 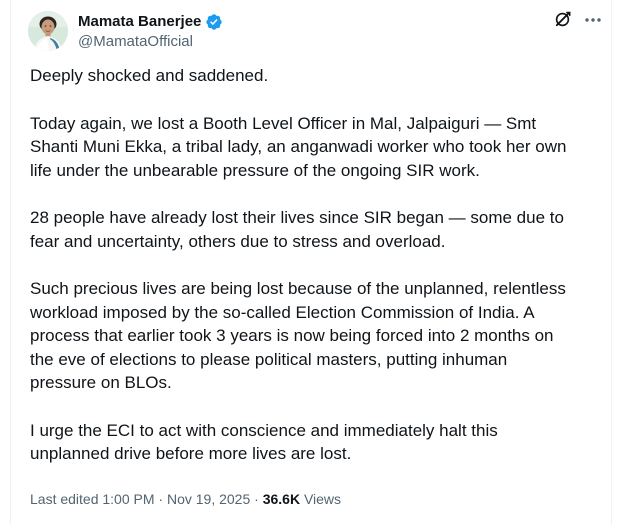 What do you see at coordinates (150, 42) in the screenshot?
I see `author-handle: @MamataOfficial` at bounding box center [150, 42].